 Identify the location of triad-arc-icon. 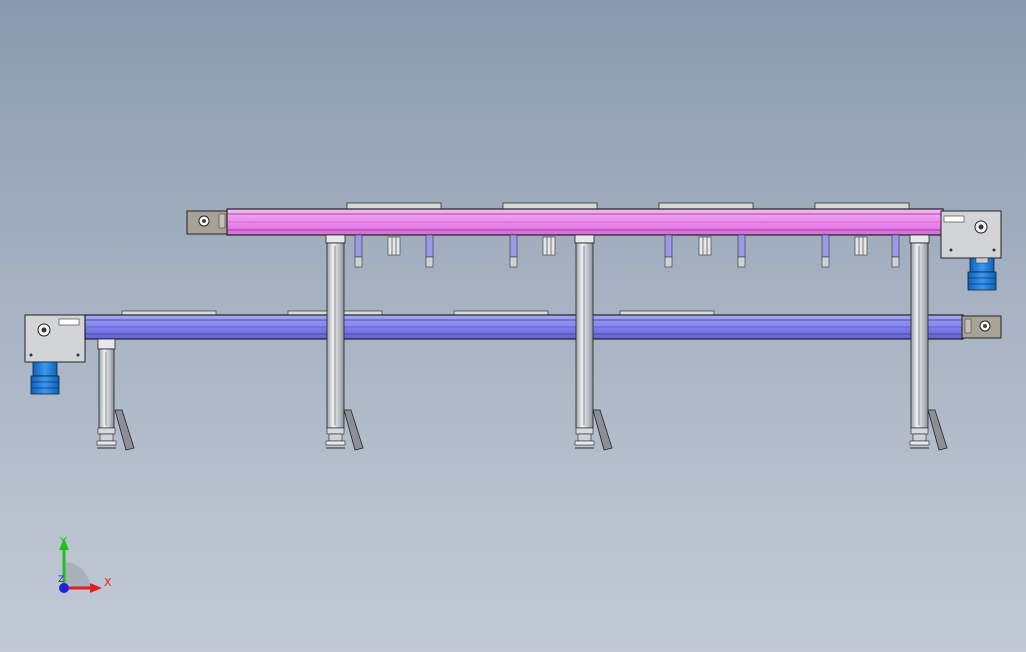
(77, 575).